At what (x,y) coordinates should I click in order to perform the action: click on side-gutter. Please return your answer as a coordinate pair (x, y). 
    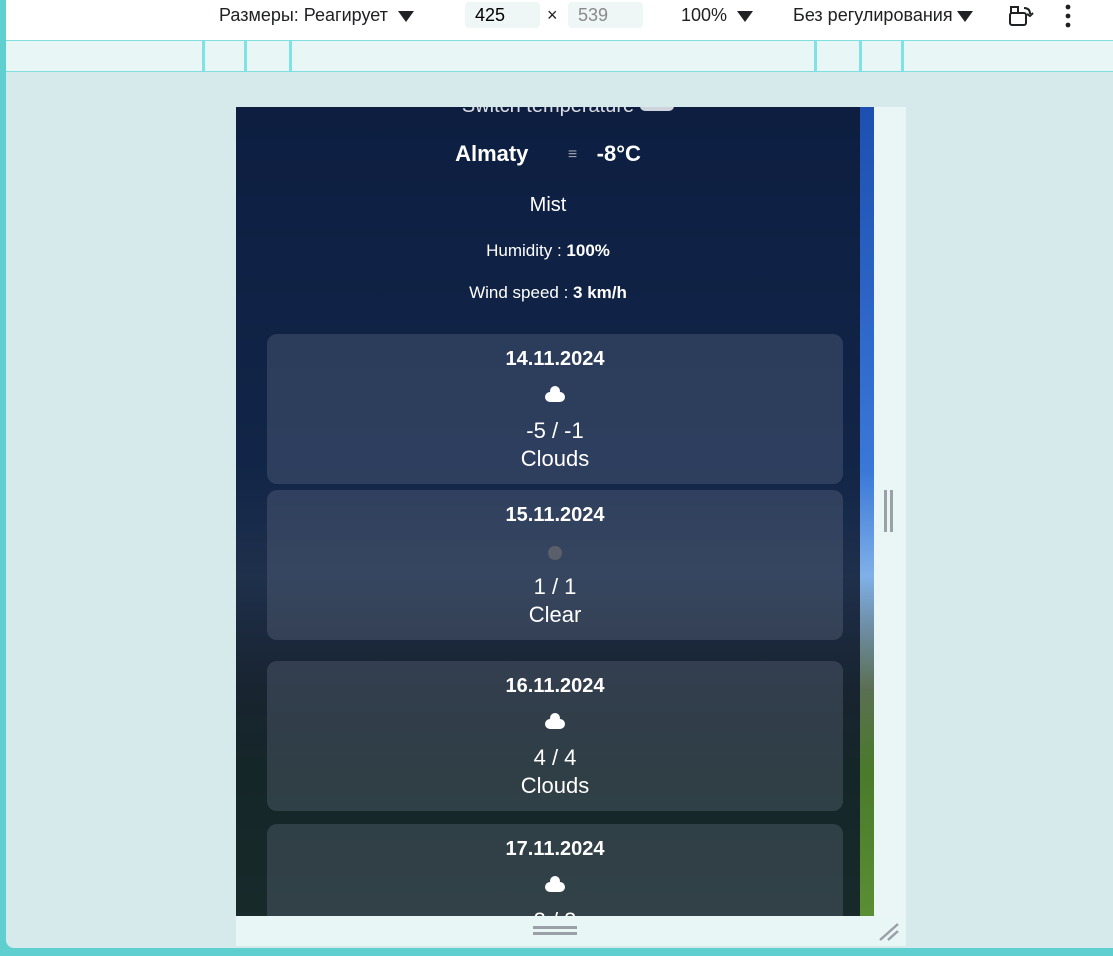
    Looking at the image, I should click on (890, 511).